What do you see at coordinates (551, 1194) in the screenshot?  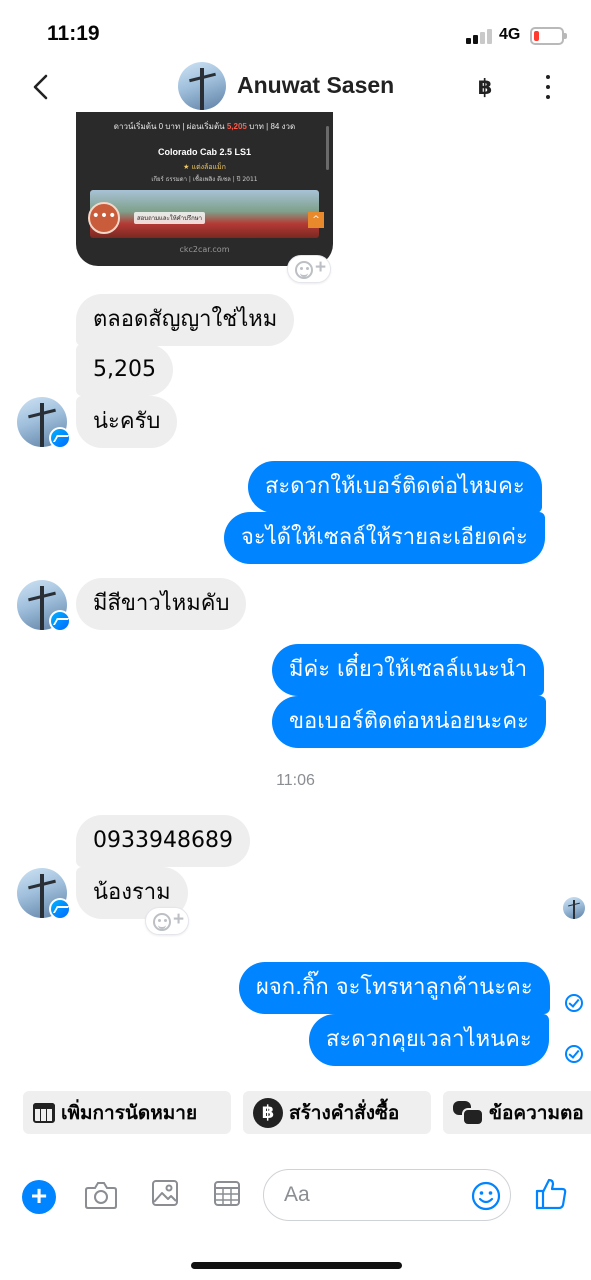 I see `like-icon` at bounding box center [551, 1194].